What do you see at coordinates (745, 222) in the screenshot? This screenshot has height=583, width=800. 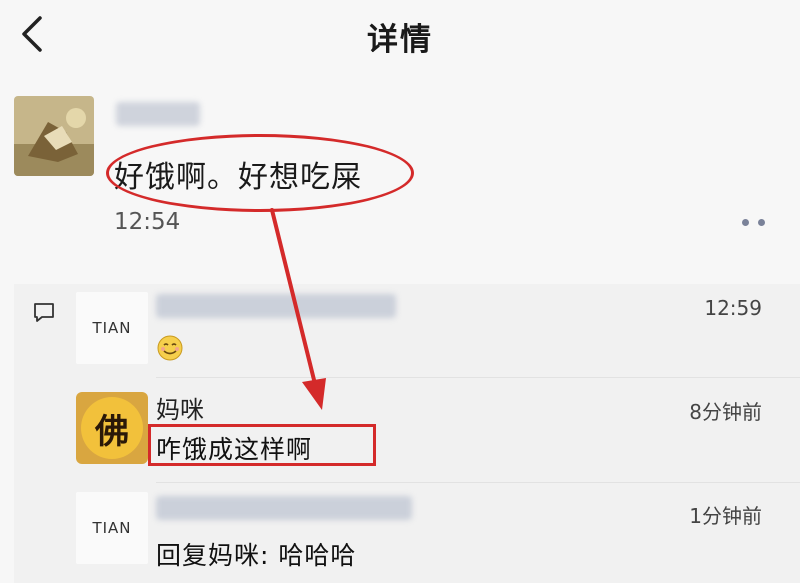 I see `more-dots-icon` at bounding box center [745, 222].